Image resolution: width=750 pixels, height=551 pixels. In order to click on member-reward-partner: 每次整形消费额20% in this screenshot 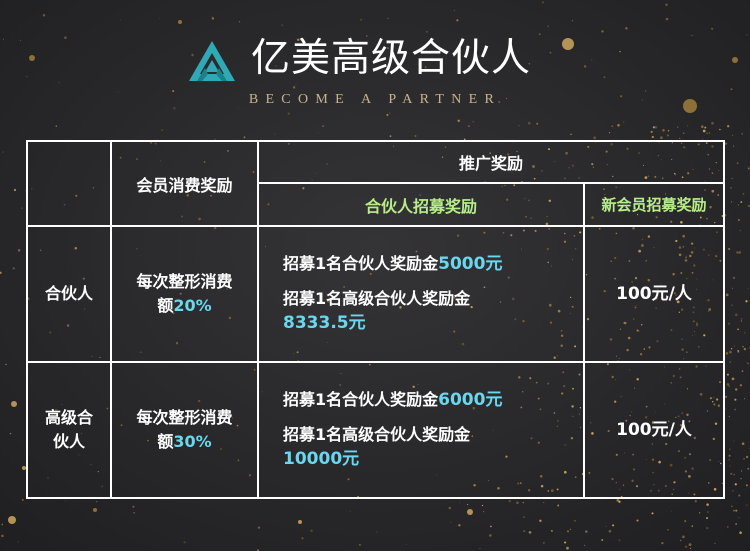, I will do `click(184, 294)`.